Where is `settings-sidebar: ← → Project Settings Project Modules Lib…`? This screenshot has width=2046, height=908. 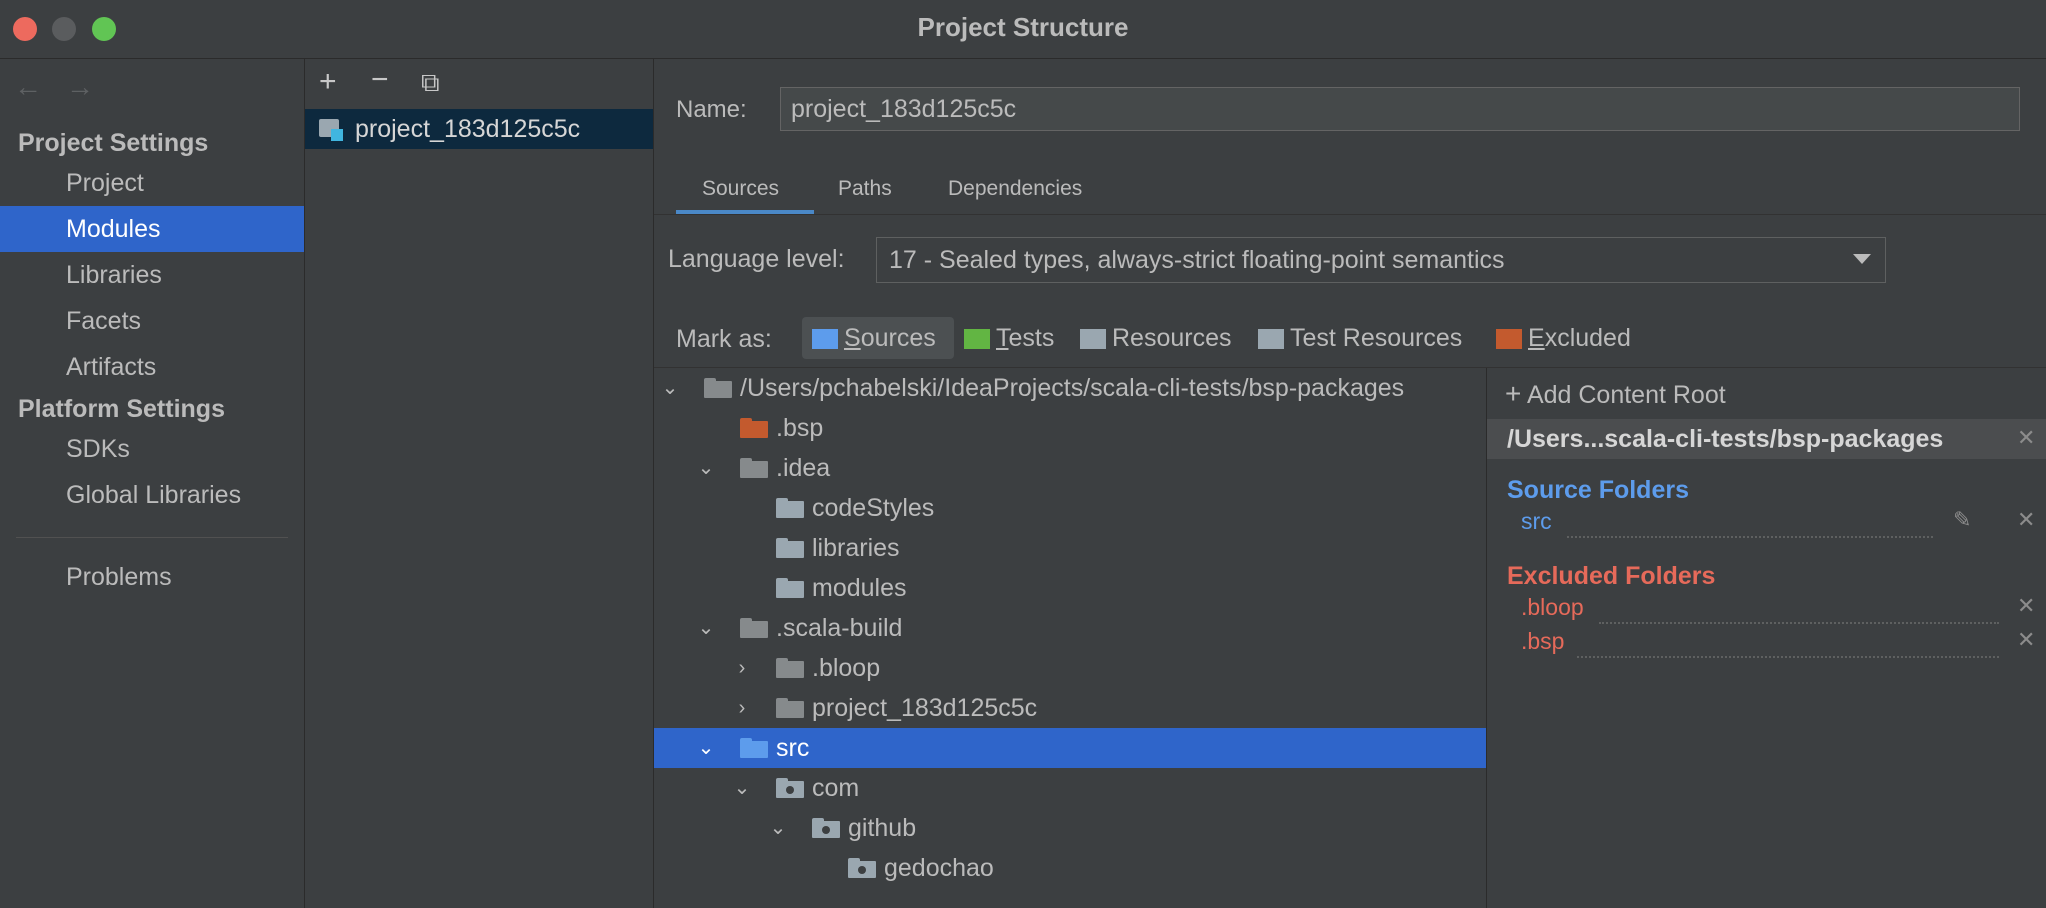 settings-sidebar: ← → Project Settings Project Modules Lib… is located at coordinates (152, 483).